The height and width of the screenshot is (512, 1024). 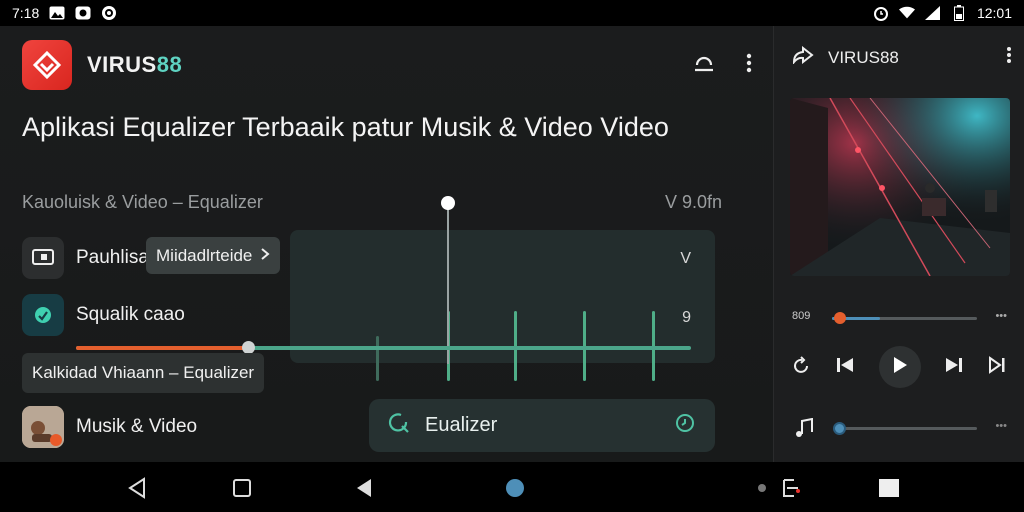 I want to click on app-name-main: VIRUS, so click(x=122, y=64).